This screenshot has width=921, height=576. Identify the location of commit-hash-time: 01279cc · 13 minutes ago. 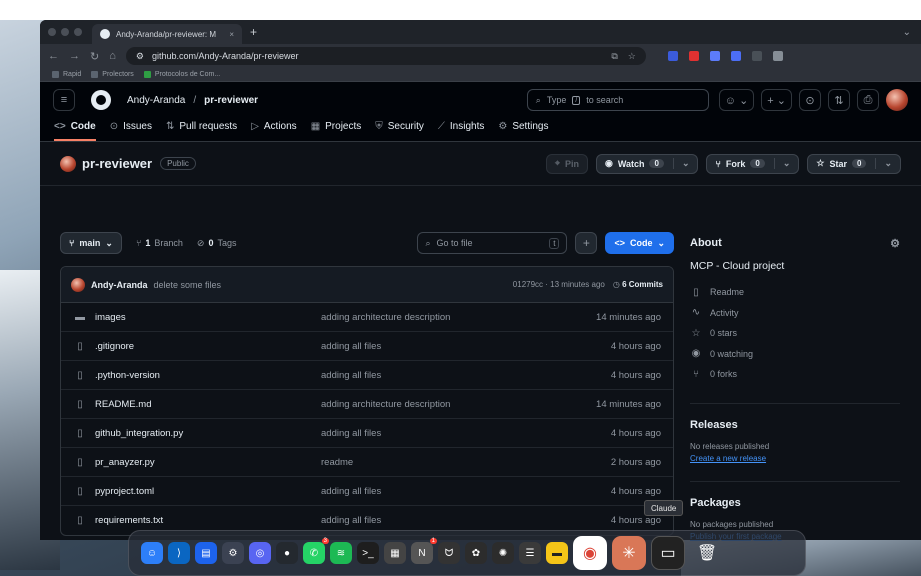
(559, 284).